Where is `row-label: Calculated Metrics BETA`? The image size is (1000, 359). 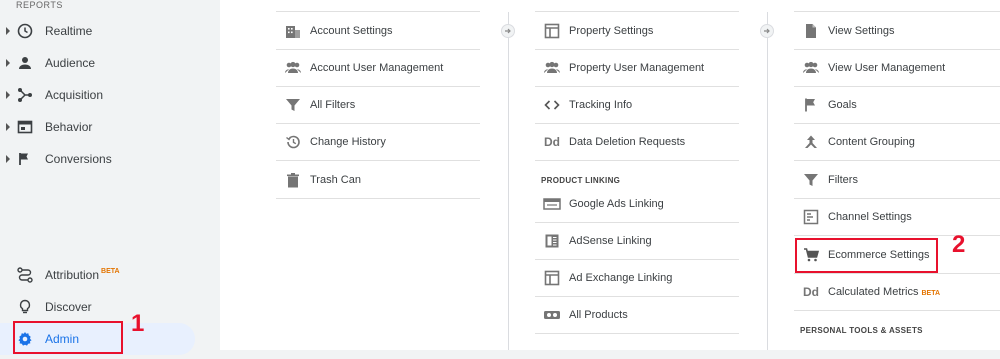
row-label: Calculated Metrics BETA is located at coordinates (884, 292).